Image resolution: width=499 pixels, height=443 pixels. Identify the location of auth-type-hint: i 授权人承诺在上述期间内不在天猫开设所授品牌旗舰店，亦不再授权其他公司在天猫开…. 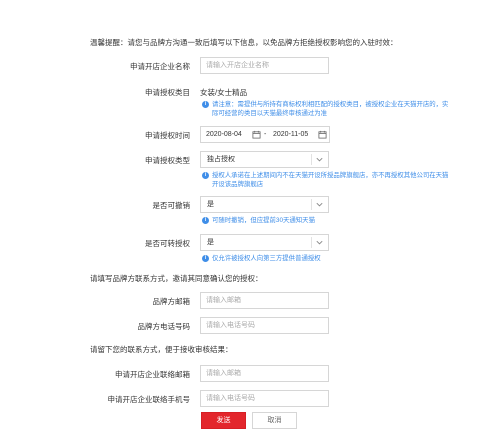
(327, 182).